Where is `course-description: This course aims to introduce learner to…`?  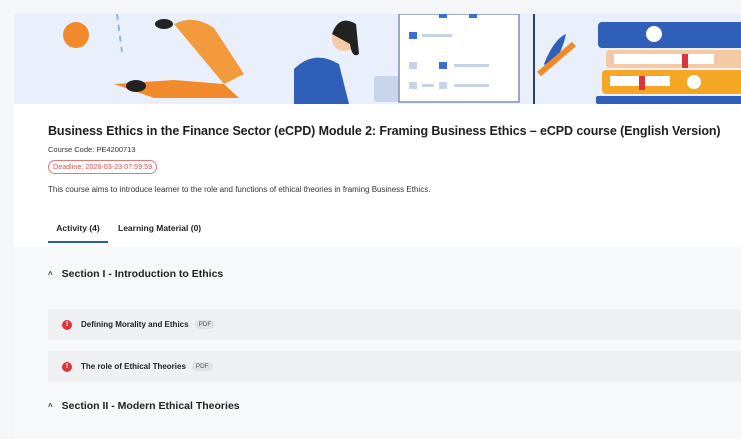
course-description: This course aims to introduce learner to… is located at coordinates (239, 189).